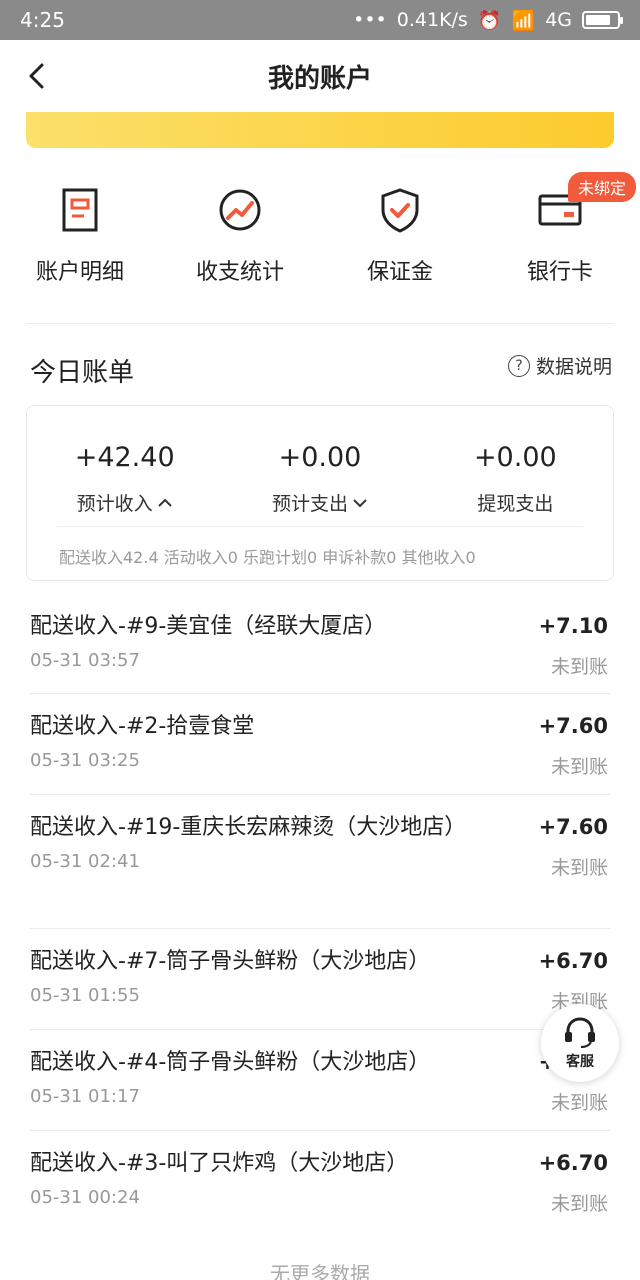  Describe the element at coordinates (79, 272) in the screenshot. I see `quick-label: 账户明细` at that location.